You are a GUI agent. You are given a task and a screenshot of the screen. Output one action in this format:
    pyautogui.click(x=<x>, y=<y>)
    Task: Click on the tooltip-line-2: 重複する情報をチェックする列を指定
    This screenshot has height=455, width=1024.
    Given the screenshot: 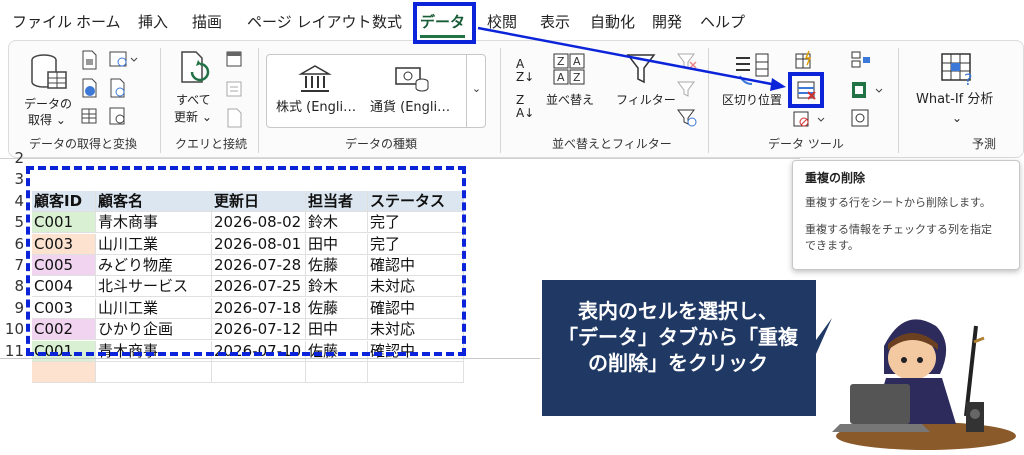 What is the action you would take?
    pyautogui.click(x=898, y=229)
    